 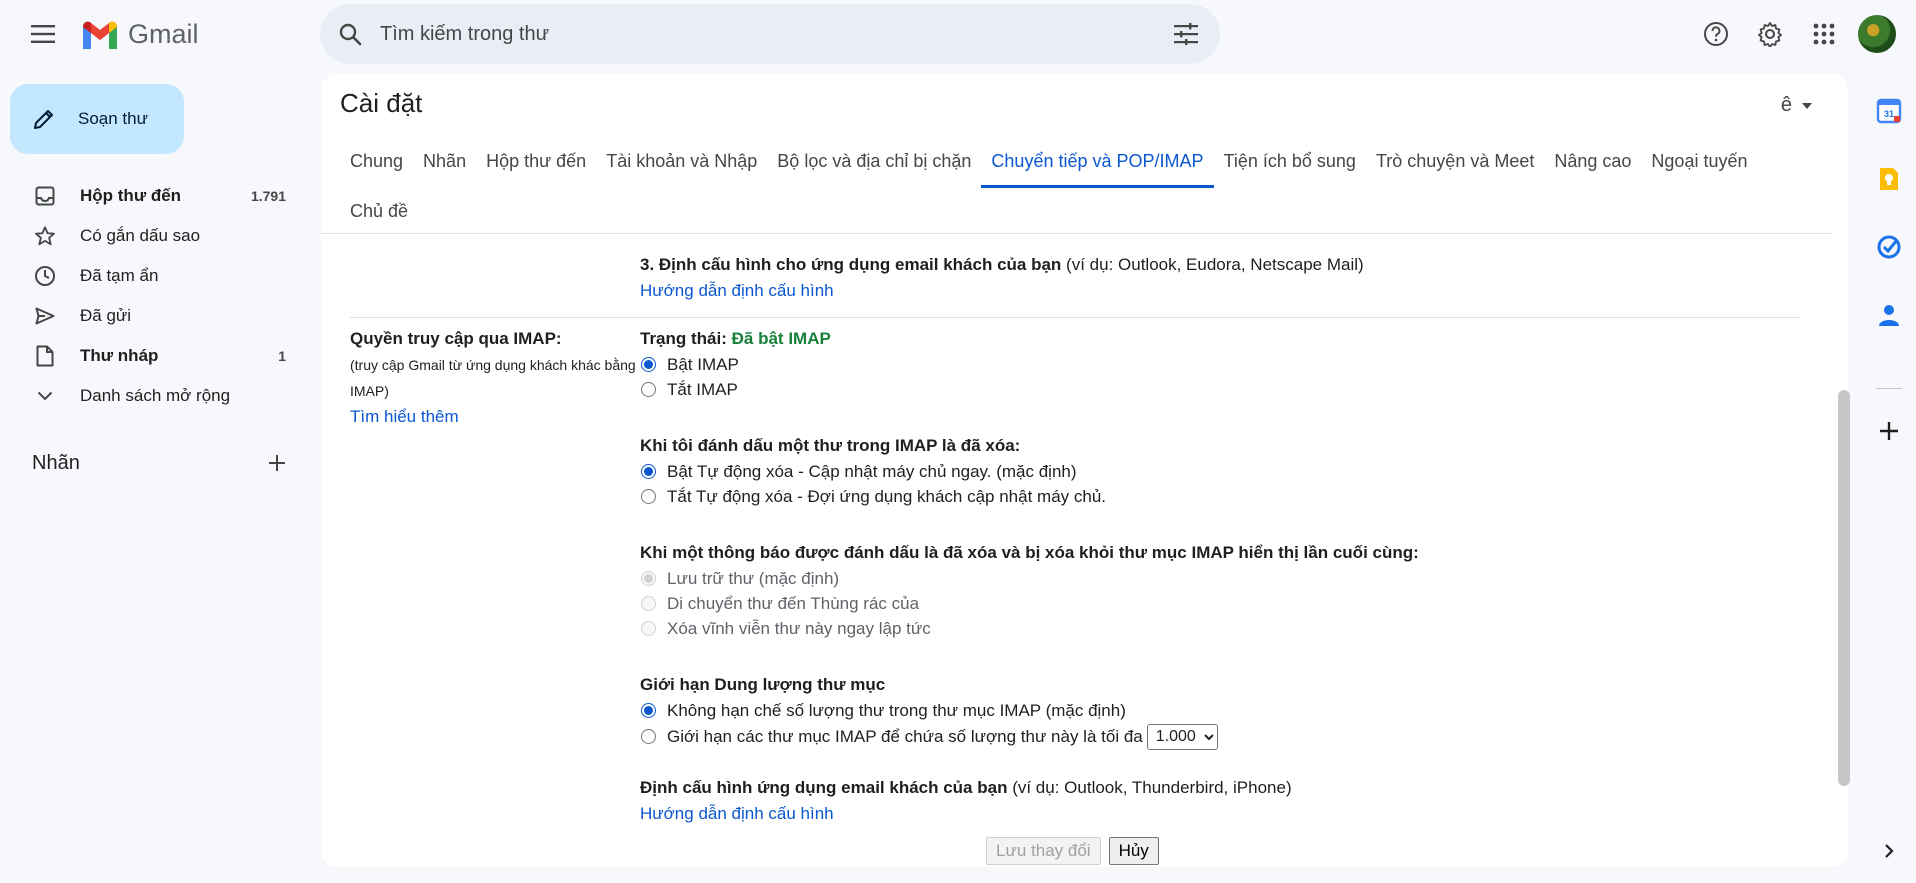 What do you see at coordinates (536, 163) in the screenshot?
I see `tab-inbox: Hộp thư đến` at bounding box center [536, 163].